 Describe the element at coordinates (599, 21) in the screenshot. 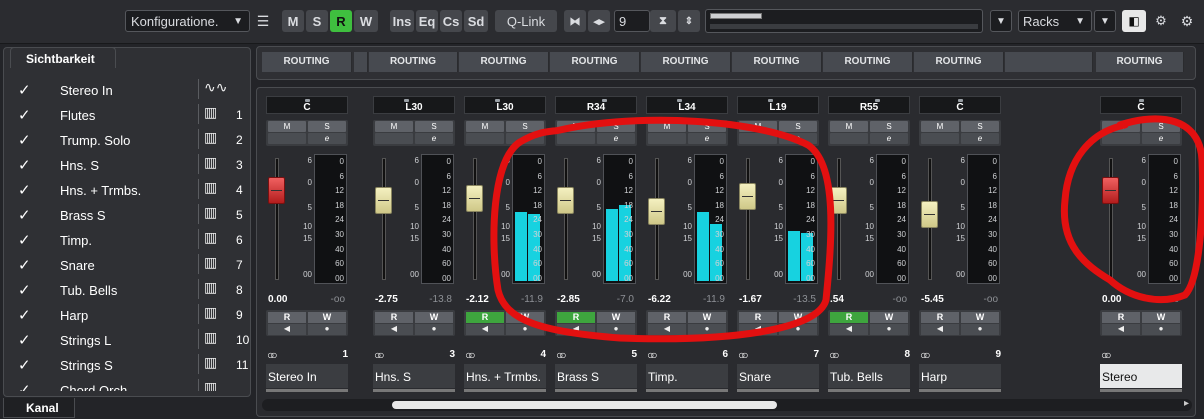

I see `expand-icon: ◂▸` at that location.